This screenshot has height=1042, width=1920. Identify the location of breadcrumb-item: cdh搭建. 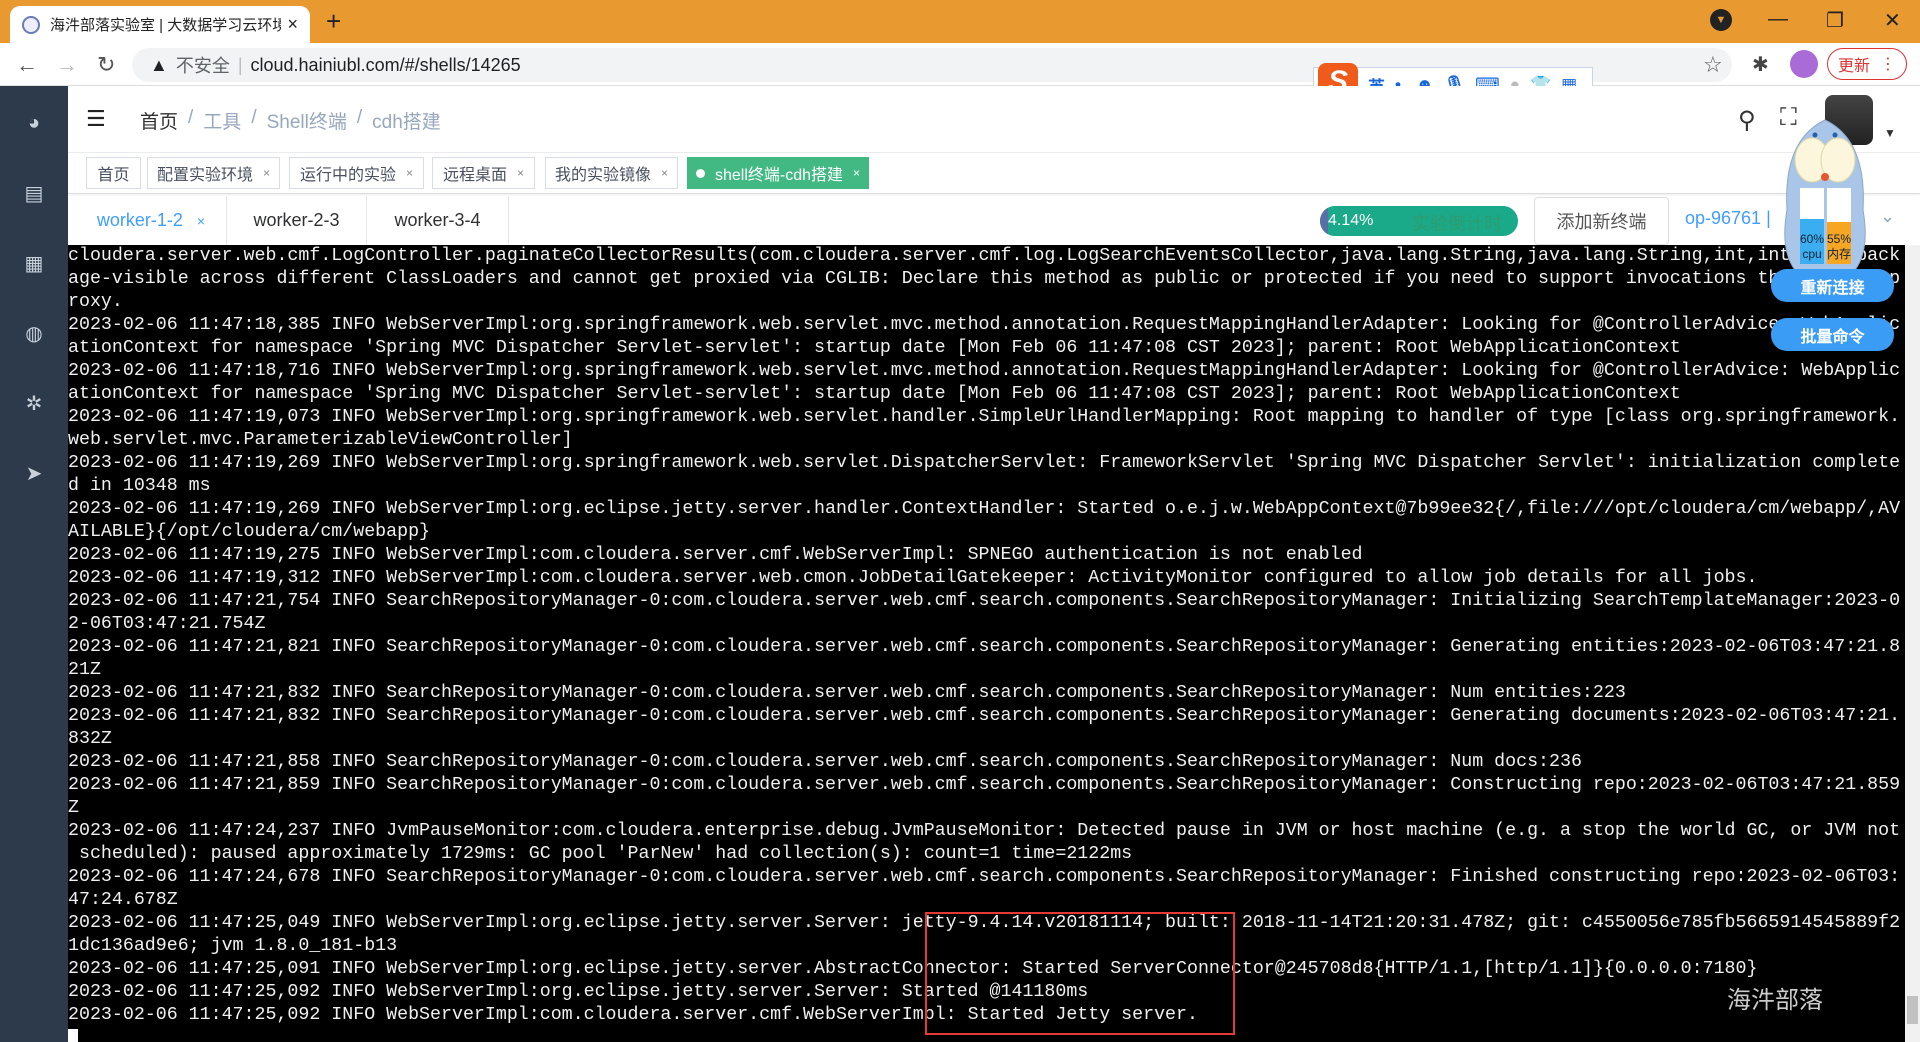
(406, 122).